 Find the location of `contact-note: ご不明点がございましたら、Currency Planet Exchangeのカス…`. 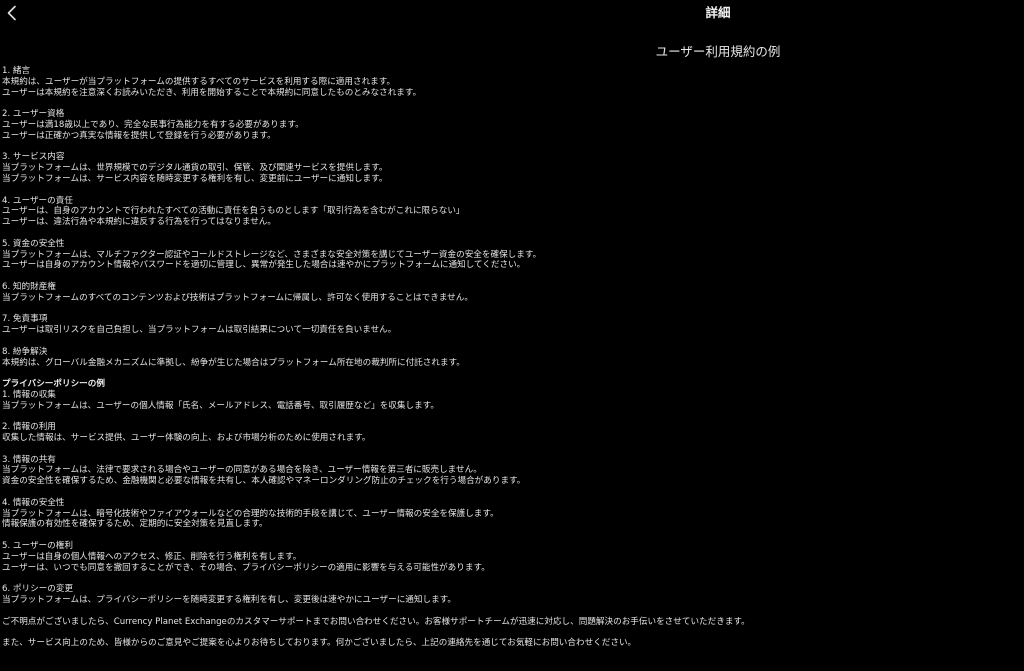

contact-note: ご不明点がございましたら、Currency Planet Exchangeのカス… is located at coordinates (376, 621).